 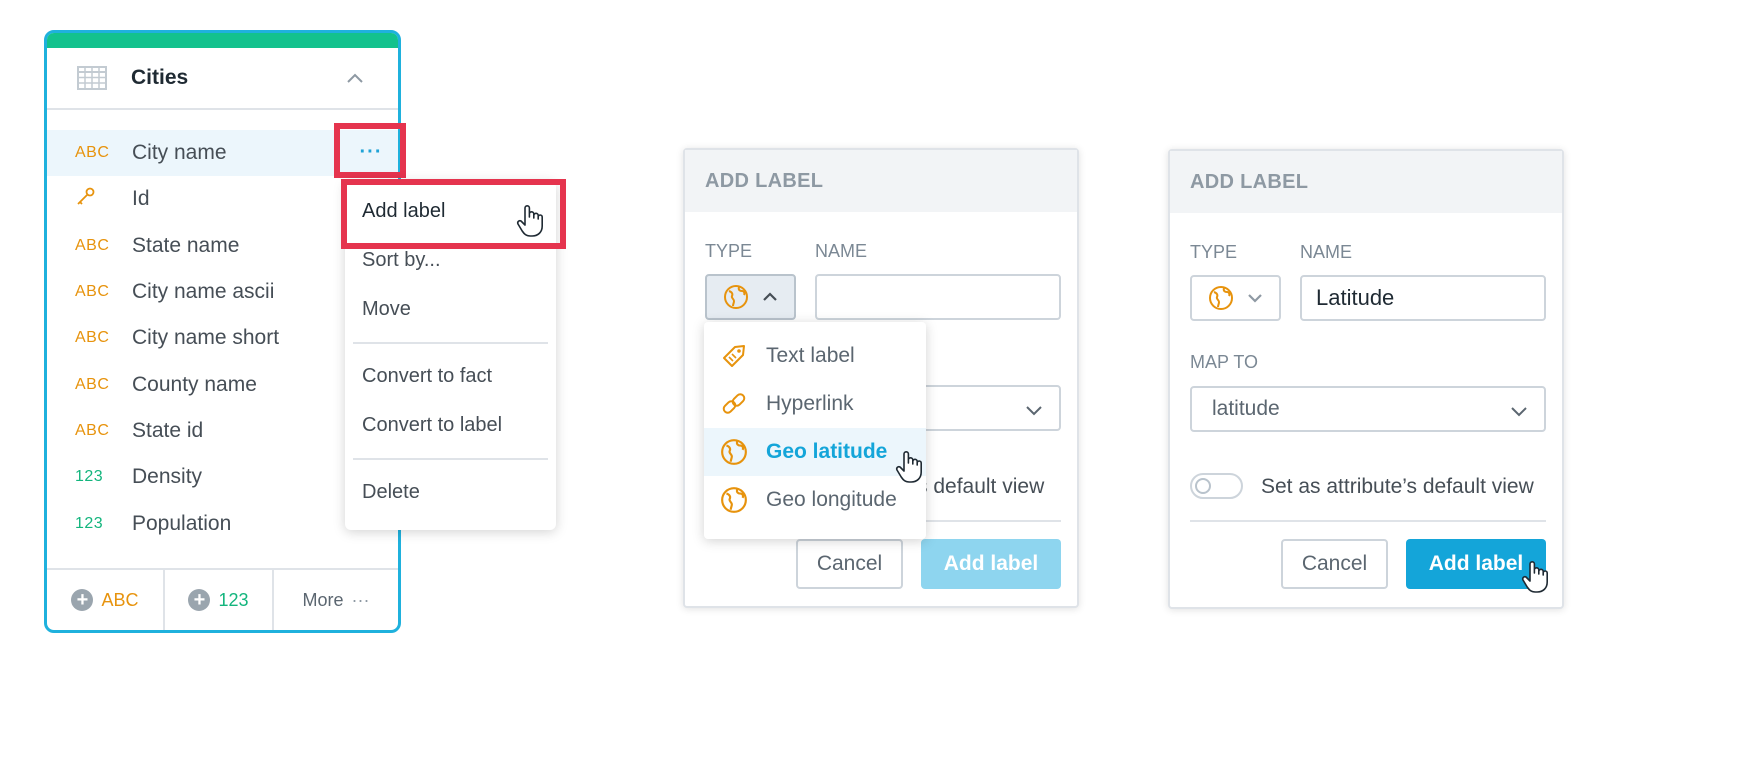 I want to click on field-label: City name, so click(x=179, y=153).